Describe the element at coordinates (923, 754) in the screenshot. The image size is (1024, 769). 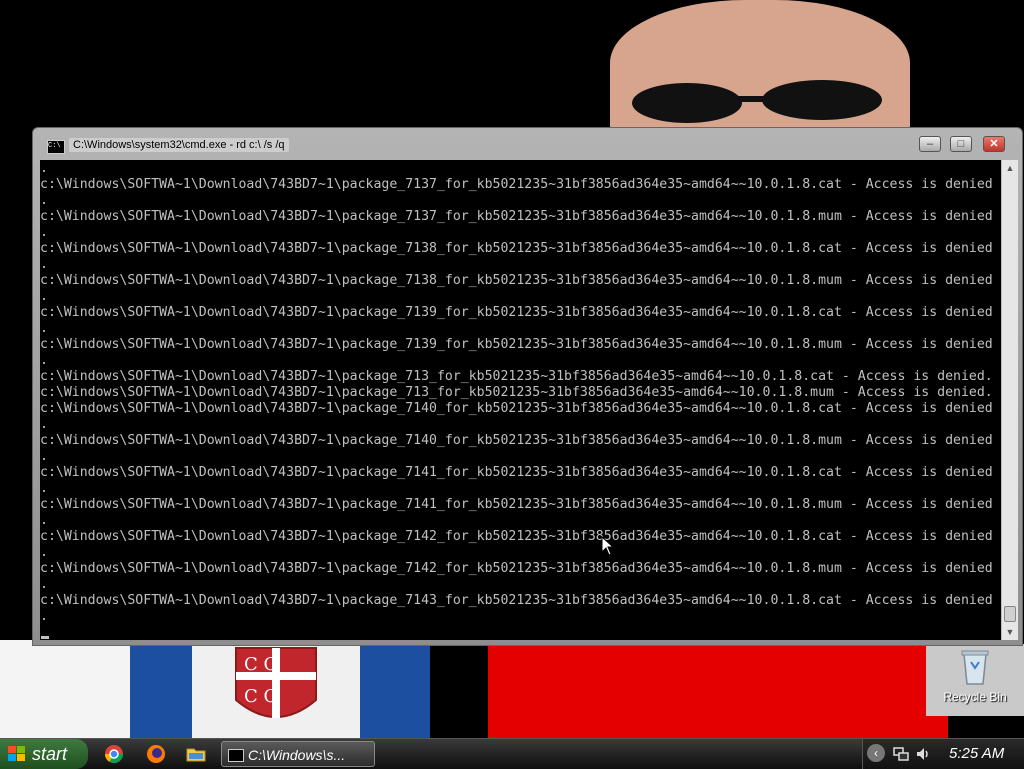
I see `volume-icon` at that location.